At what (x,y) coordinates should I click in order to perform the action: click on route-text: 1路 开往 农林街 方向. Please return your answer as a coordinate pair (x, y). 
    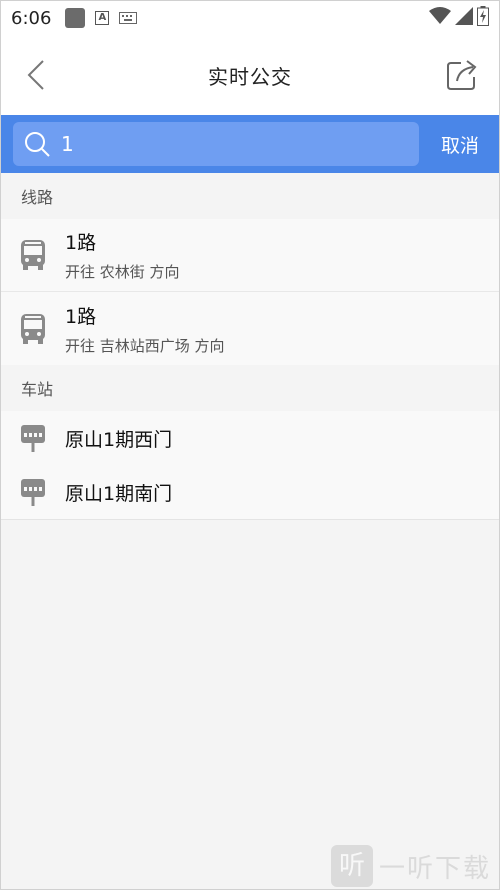
    Looking at the image, I should click on (122, 255).